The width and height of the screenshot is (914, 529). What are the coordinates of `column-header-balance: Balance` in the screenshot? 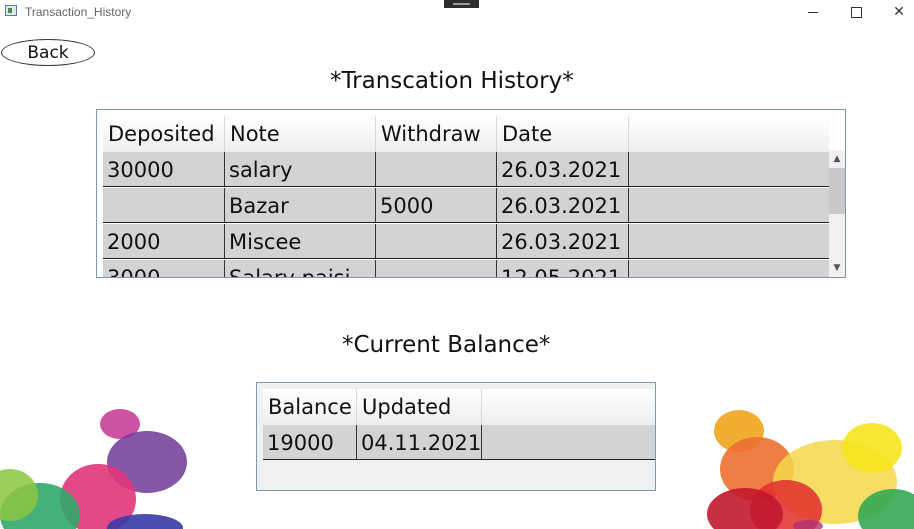 It's located at (310, 407).